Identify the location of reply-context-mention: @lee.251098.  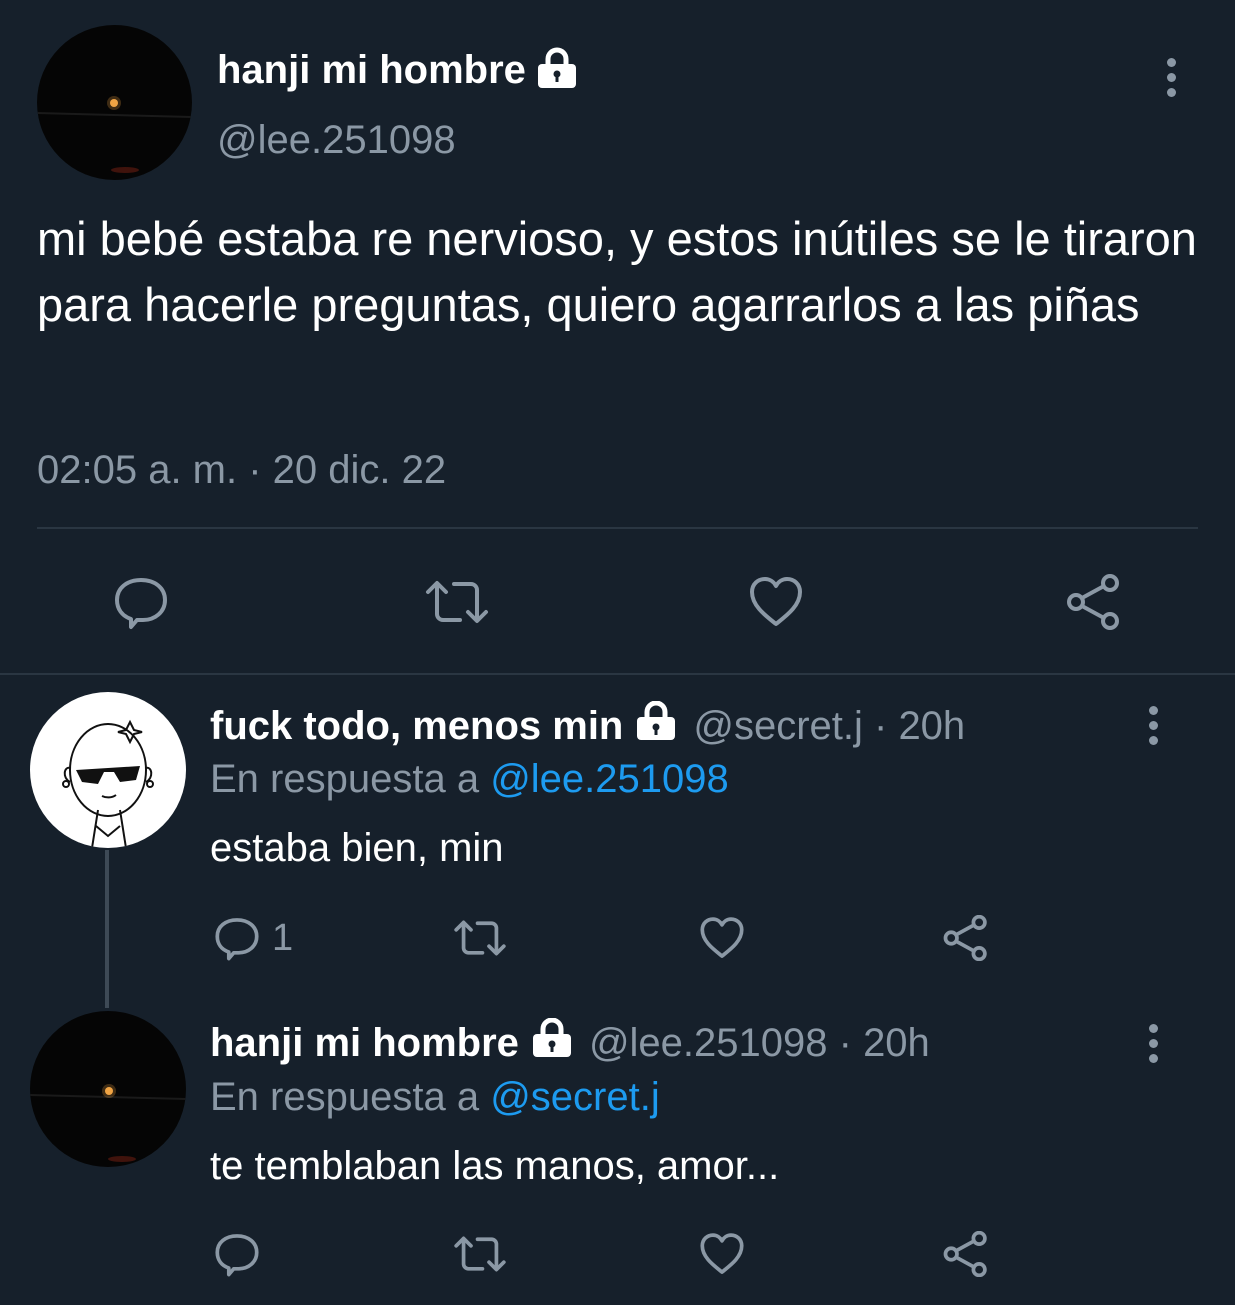
(609, 779).